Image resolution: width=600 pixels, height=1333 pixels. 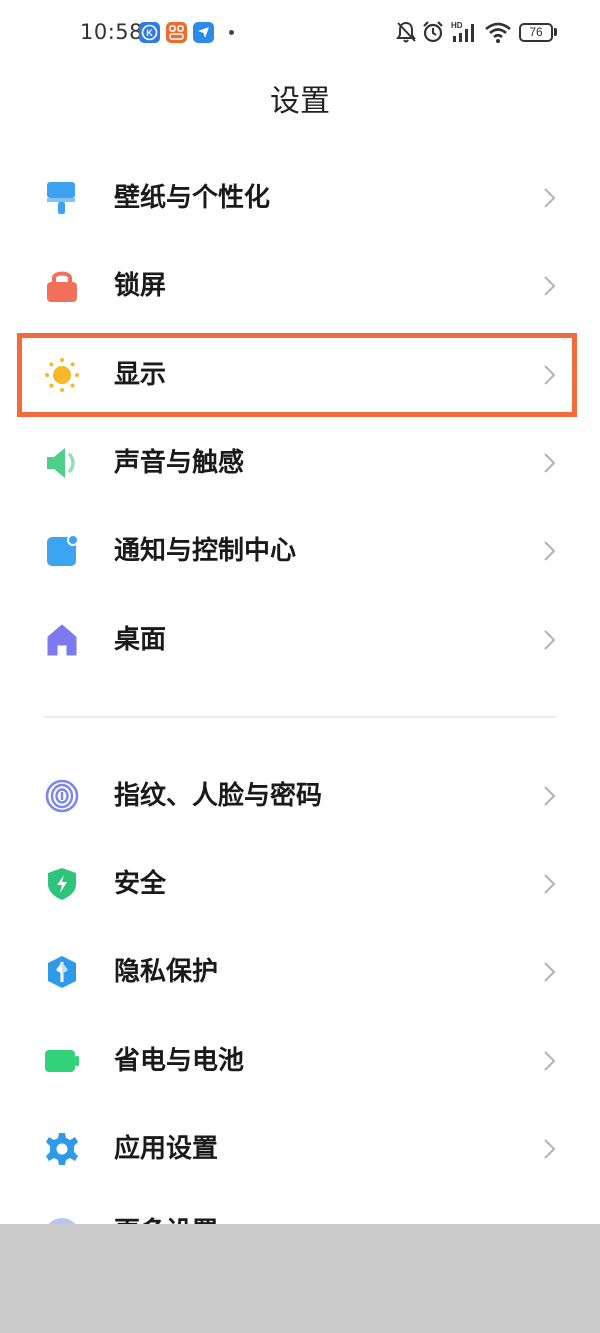 I want to click on notification-icon, so click(x=62, y=551).